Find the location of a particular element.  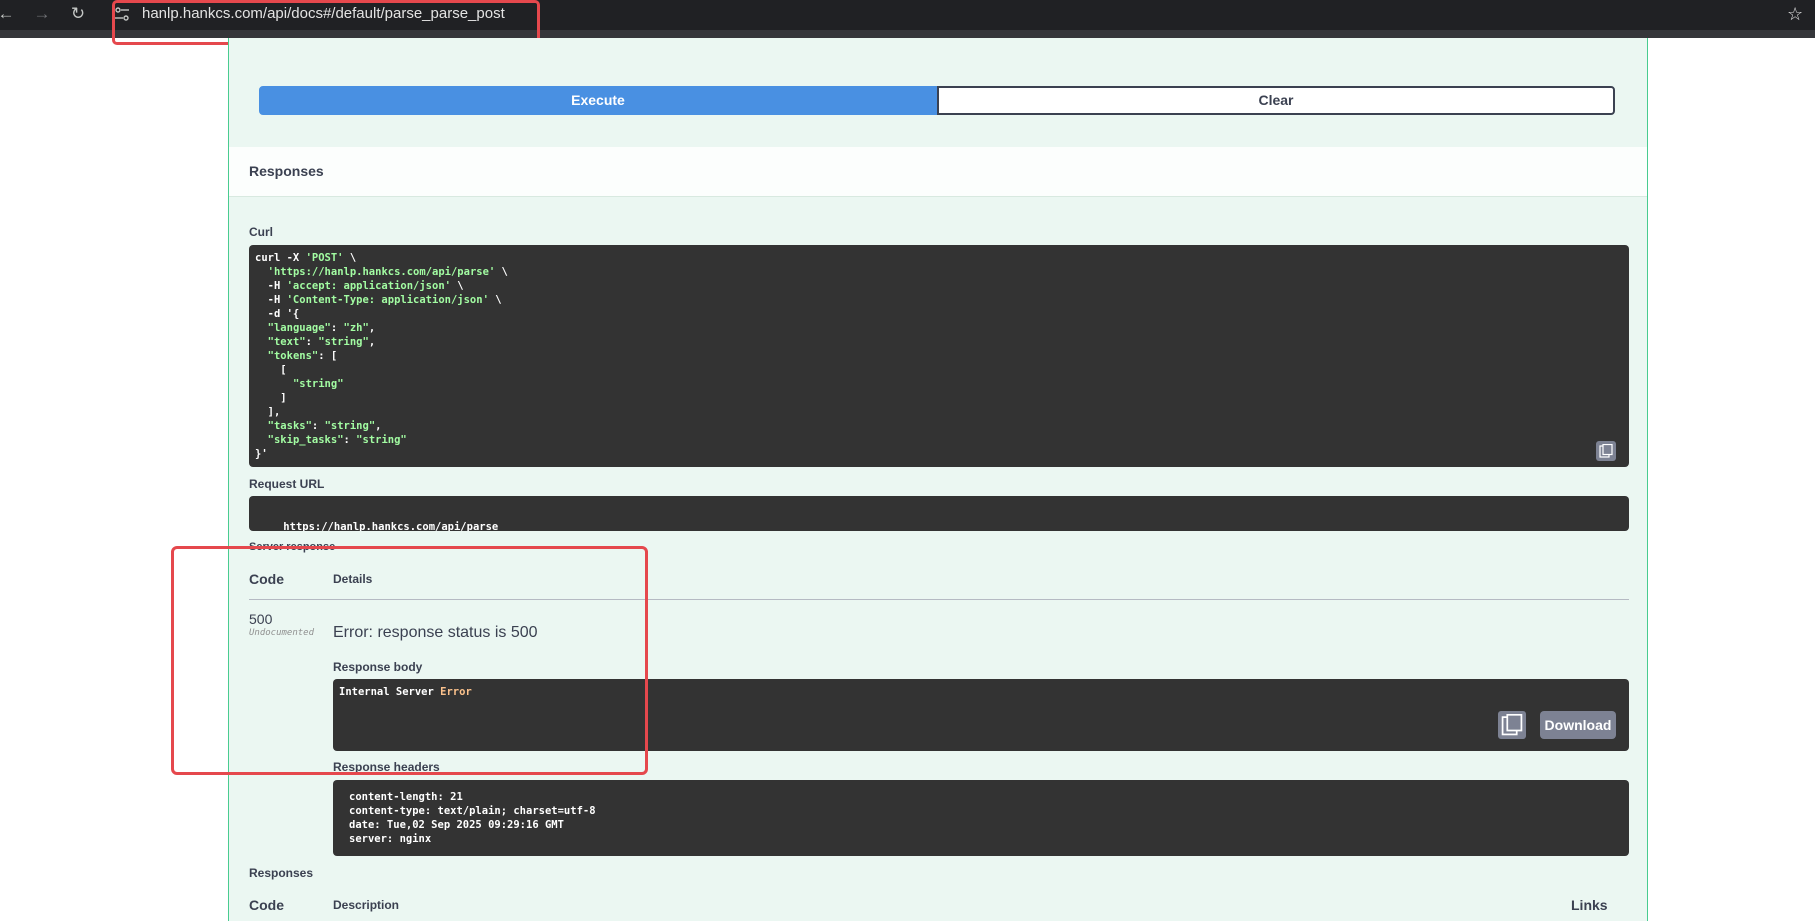

curl-line: curl -X 'POST' \ is located at coordinates (306, 258).